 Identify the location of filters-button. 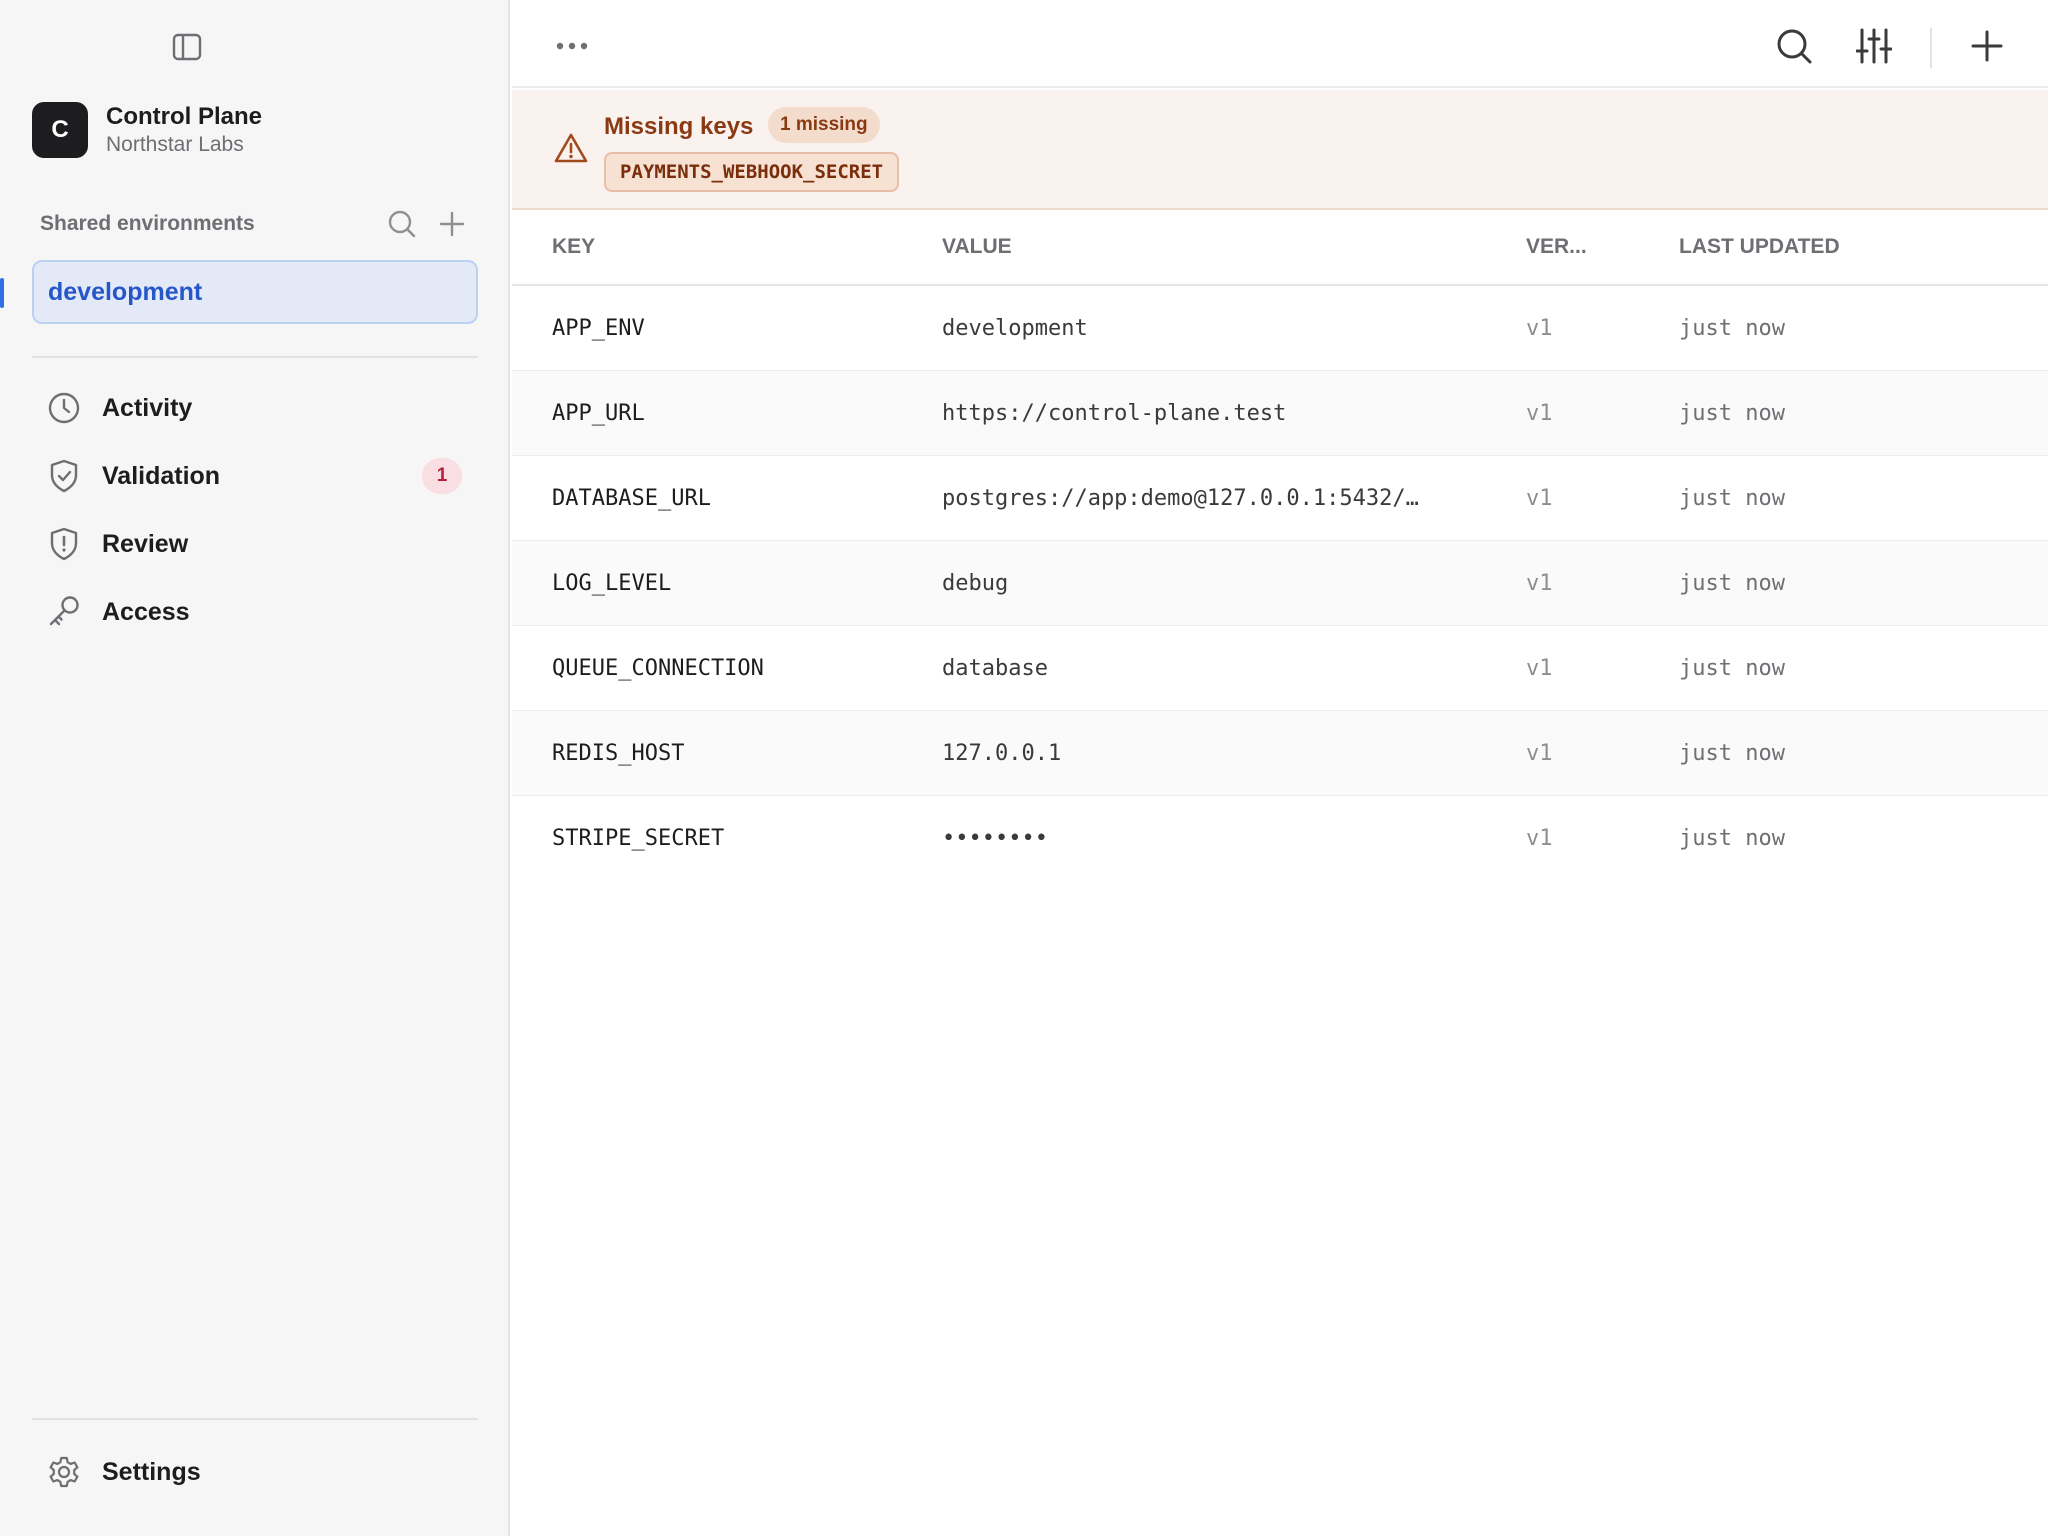
(1874, 46).